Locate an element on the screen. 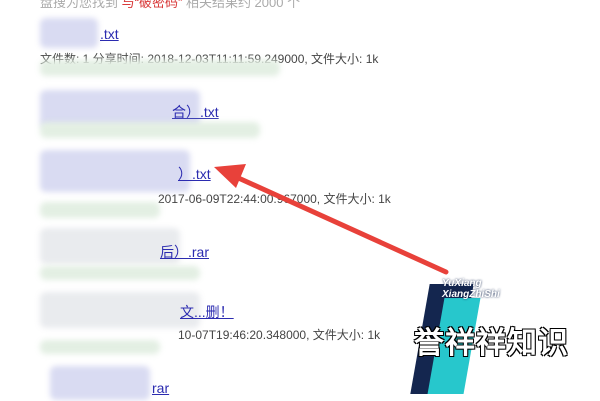 The image size is (600, 401). watermark-line2: XiangZhiShi is located at coordinates (471, 294).